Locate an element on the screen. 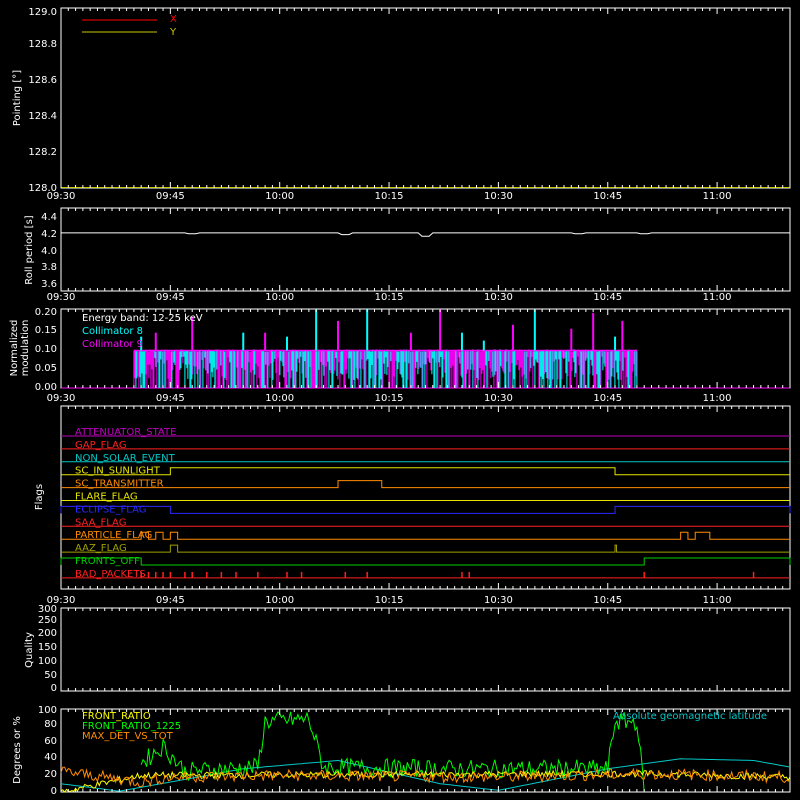 Image resolution: width=800 pixels, height=800 pixels. pointing-ytick: 129.0 is located at coordinates (42, 12).